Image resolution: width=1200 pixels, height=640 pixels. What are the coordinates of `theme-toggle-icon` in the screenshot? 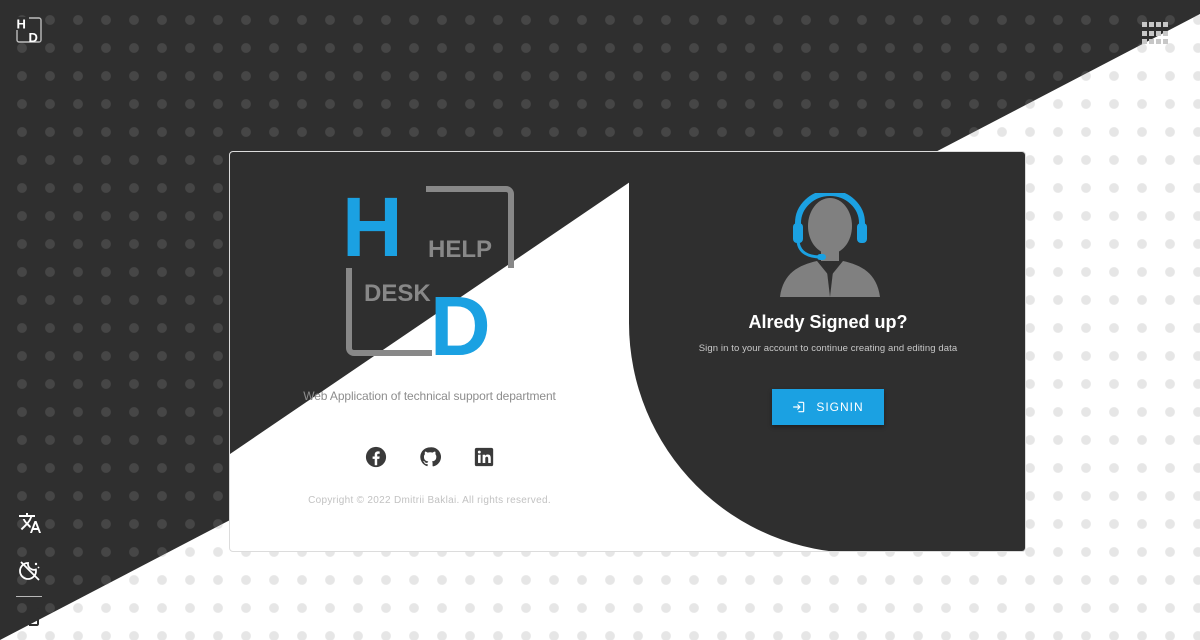 It's located at (30, 571).